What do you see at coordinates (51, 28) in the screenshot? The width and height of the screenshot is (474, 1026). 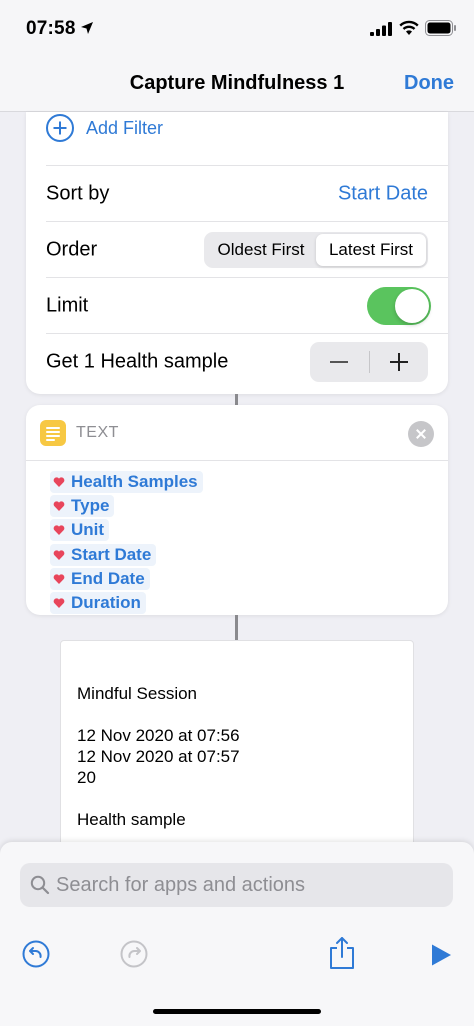 I see `status-time: 07:58` at bounding box center [51, 28].